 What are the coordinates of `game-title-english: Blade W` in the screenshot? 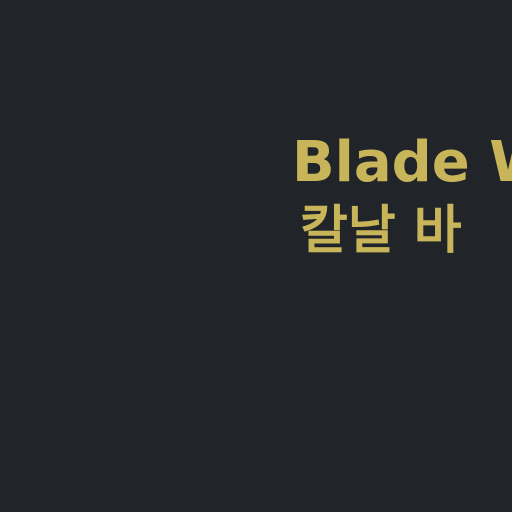 It's located at (402, 162).